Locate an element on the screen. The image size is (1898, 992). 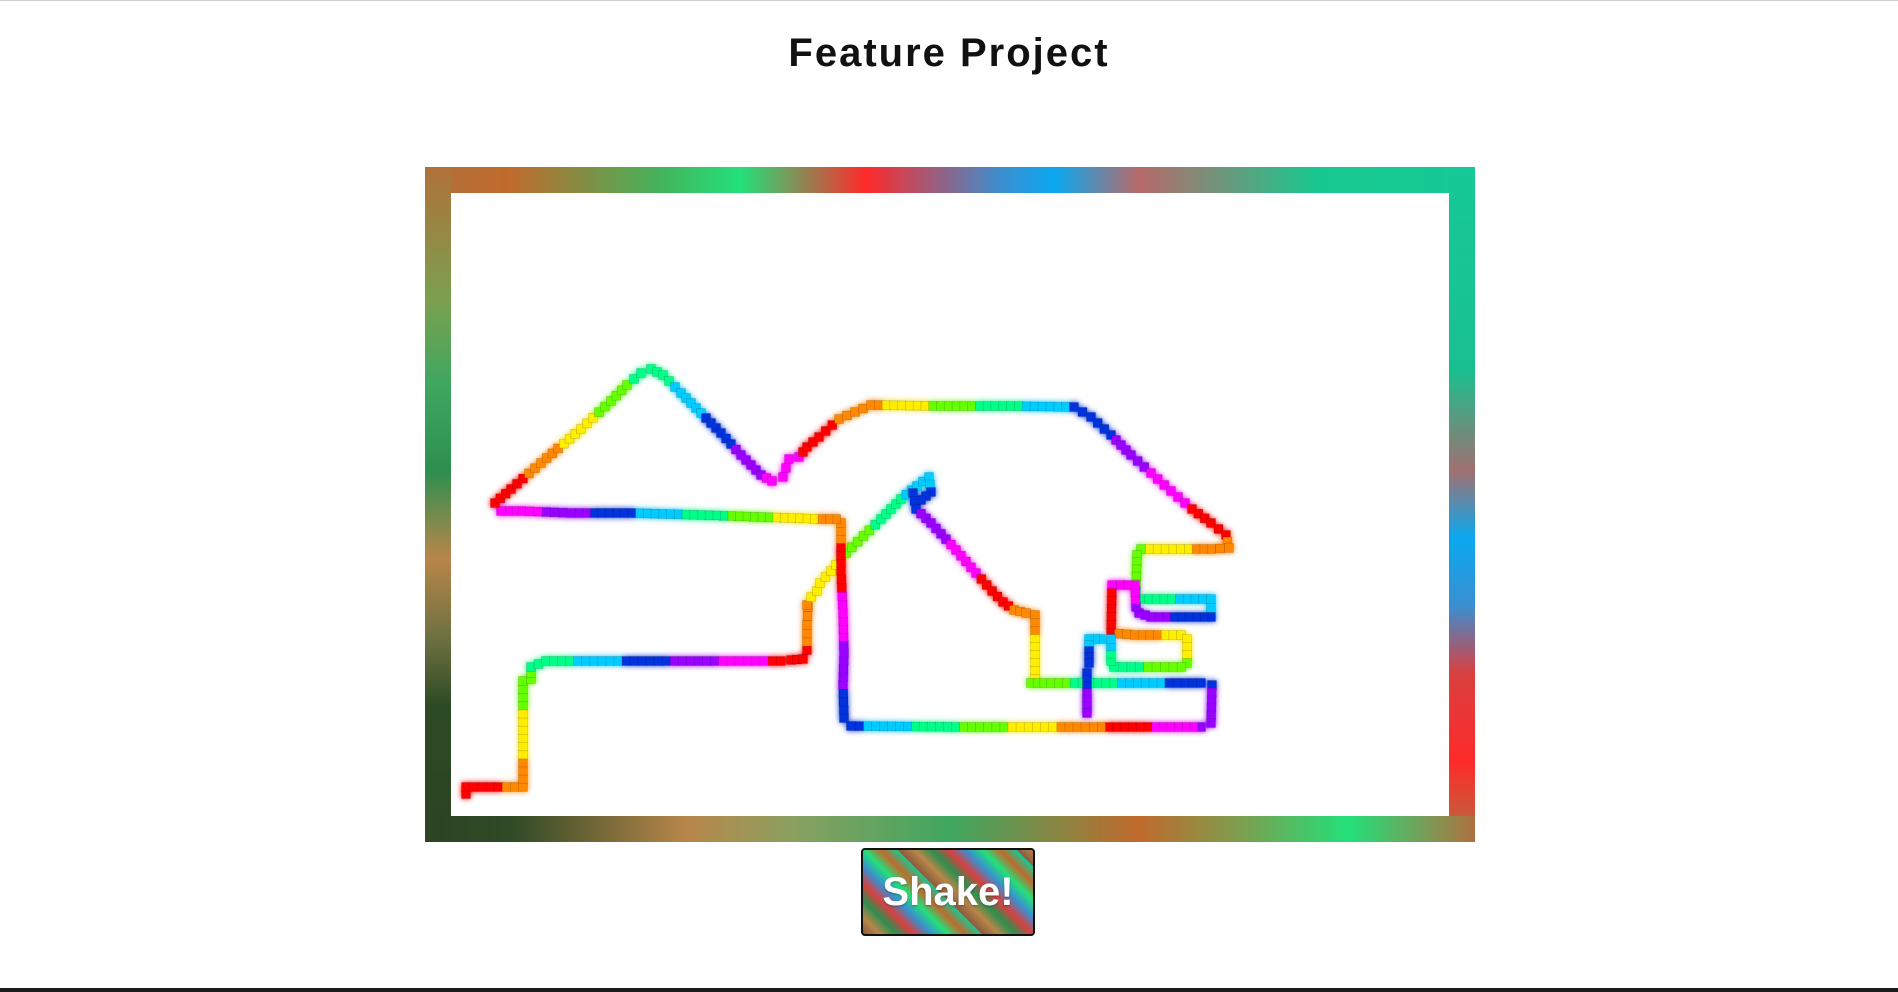
bottom-rule is located at coordinates (949, 990).